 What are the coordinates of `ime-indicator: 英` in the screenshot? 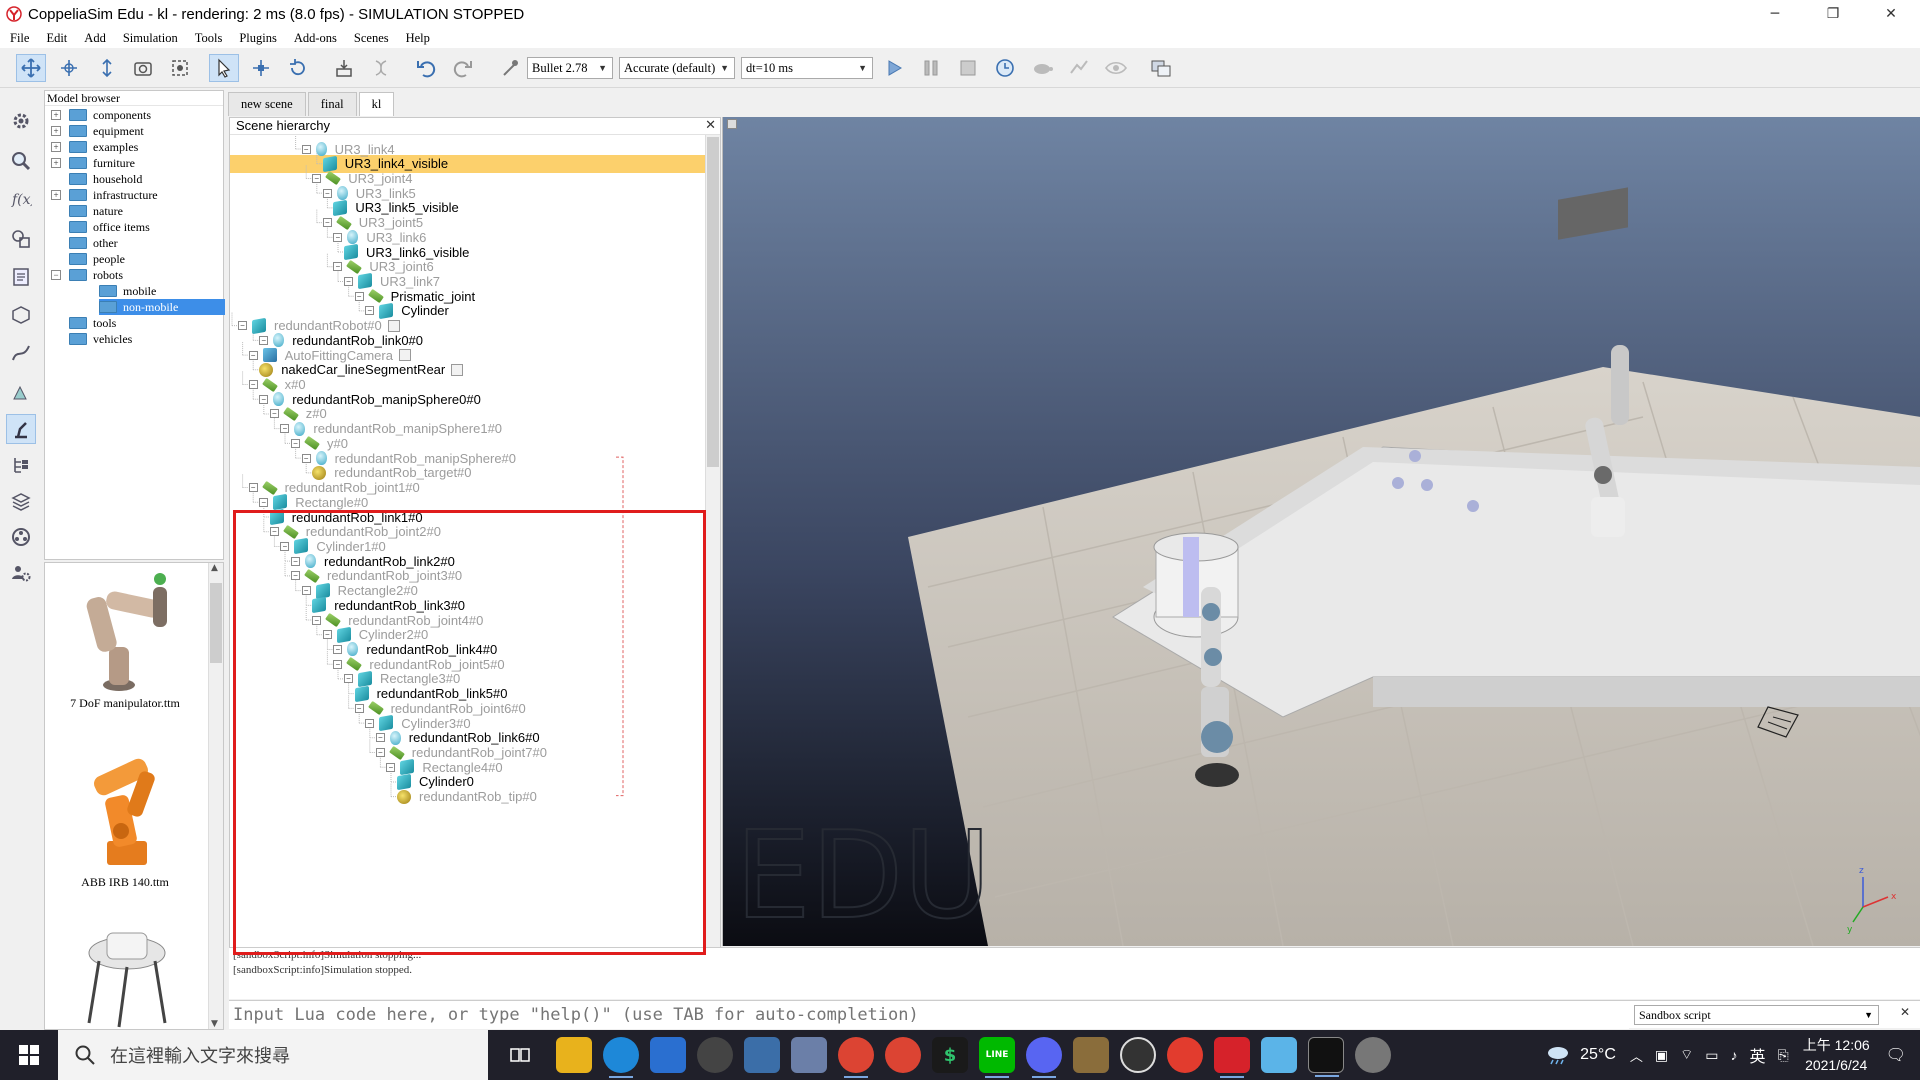 It's located at (1758, 1055).